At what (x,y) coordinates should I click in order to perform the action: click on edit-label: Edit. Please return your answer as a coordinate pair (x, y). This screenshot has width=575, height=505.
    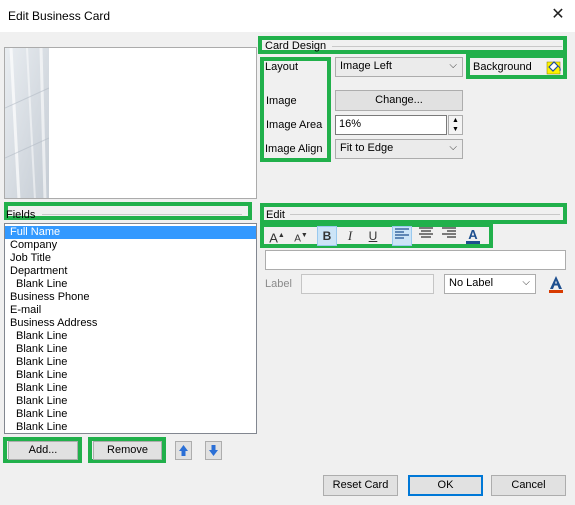
    Looking at the image, I should click on (275, 215).